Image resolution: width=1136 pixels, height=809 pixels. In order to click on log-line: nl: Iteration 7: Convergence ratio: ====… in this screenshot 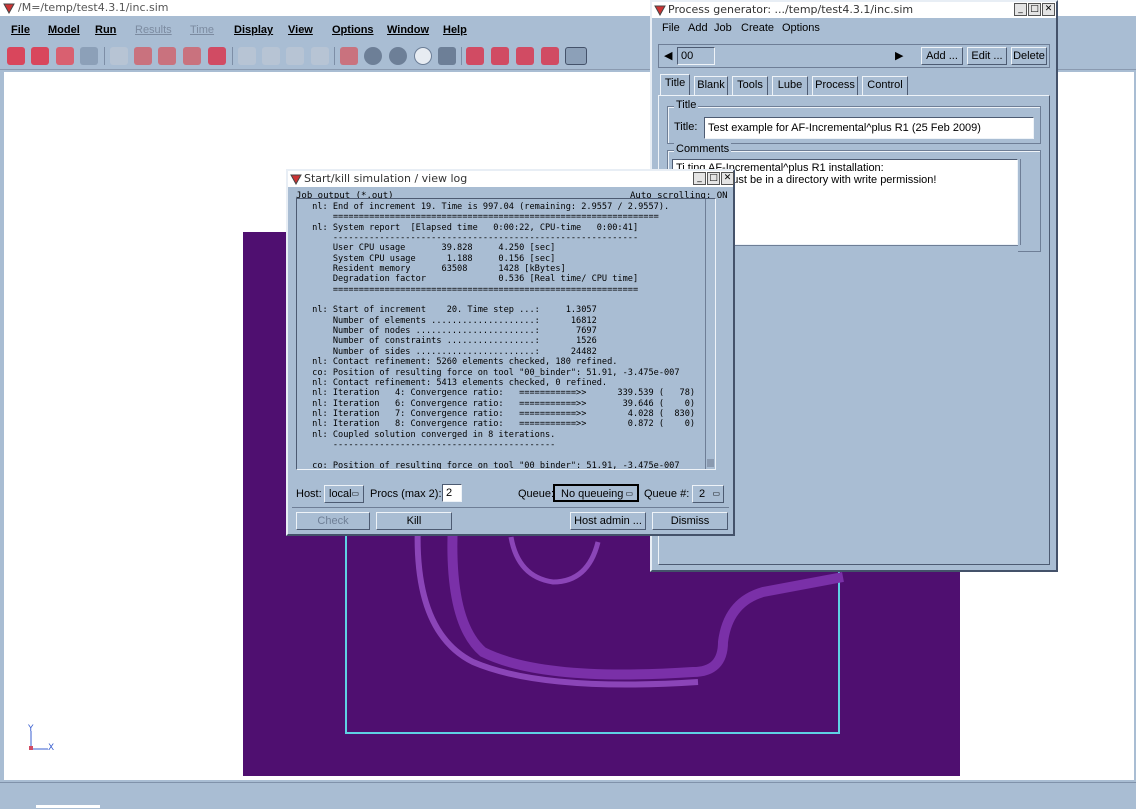, I will do `click(501, 413)`.